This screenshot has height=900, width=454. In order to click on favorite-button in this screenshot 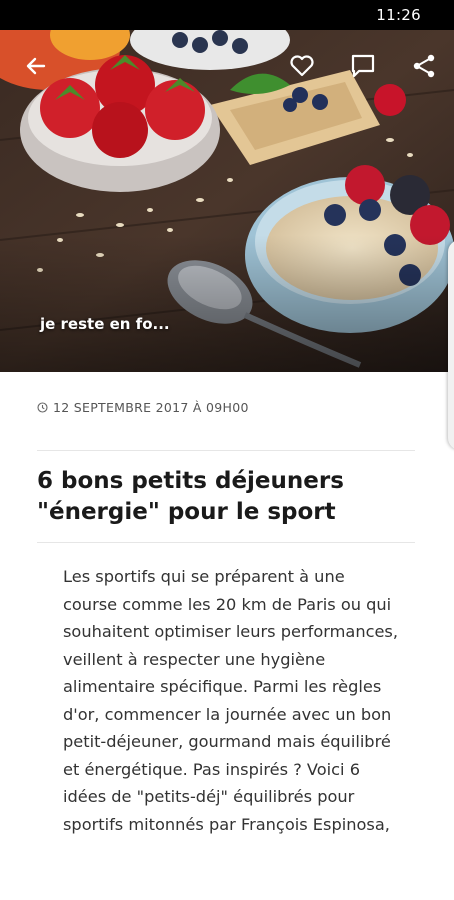, I will do `click(302, 66)`.